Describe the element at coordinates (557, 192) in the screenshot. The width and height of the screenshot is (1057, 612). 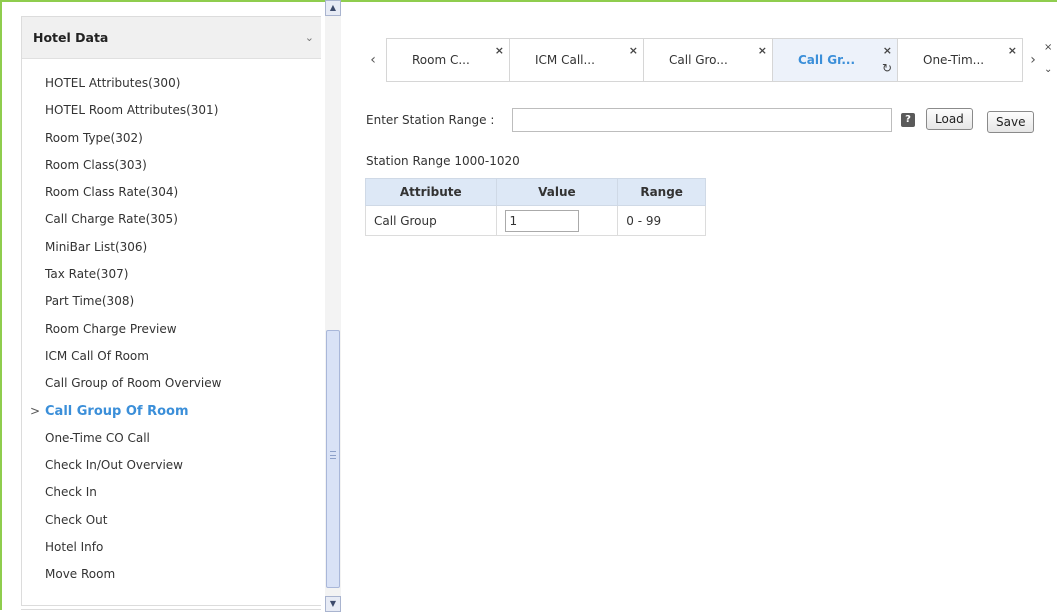
I see `column-header-value: Value` at that location.